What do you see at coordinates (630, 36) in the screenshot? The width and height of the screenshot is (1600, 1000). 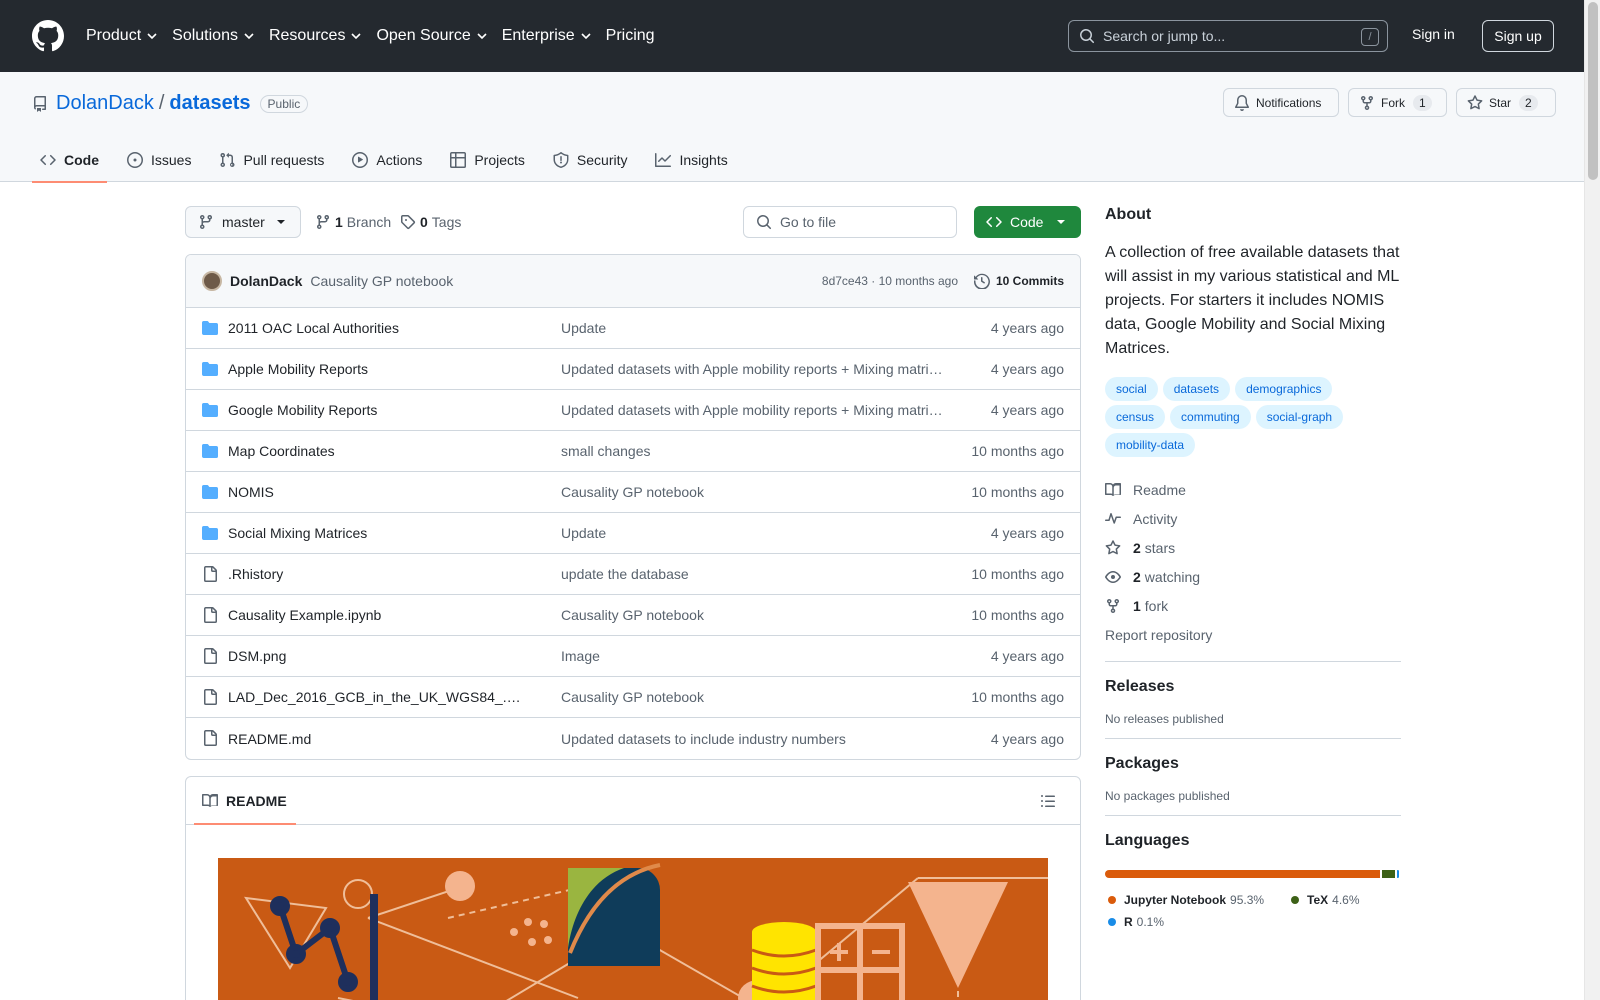 I see `nav-pricing: Pricing` at bounding box center [630, 36].